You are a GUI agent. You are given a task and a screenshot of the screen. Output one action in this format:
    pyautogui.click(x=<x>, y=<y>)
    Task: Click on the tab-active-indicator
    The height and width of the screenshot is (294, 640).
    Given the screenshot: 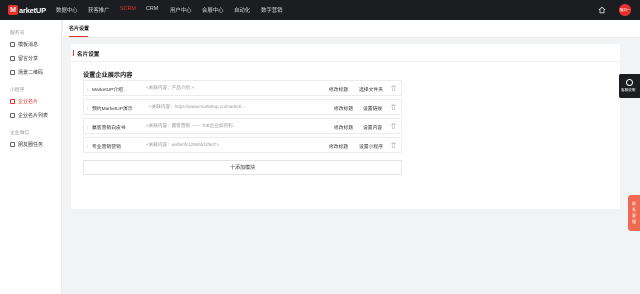 What is the action you would take?
    pyautogui.click(x=78, y=37)
    